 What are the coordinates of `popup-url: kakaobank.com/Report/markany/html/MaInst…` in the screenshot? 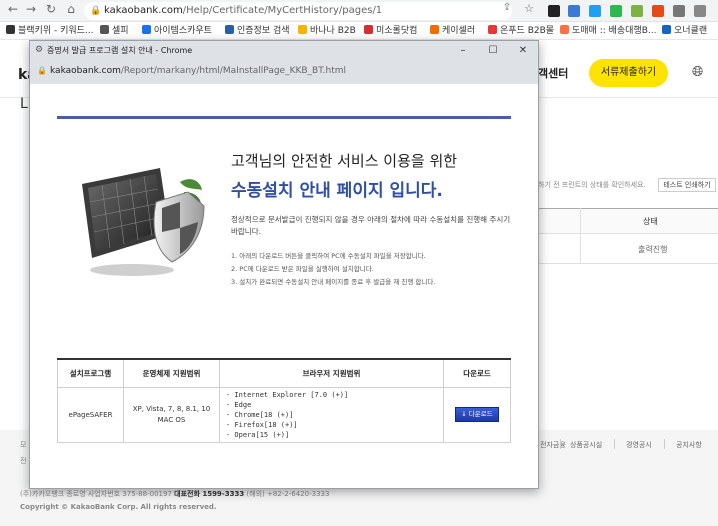 It's located at (198, 71).